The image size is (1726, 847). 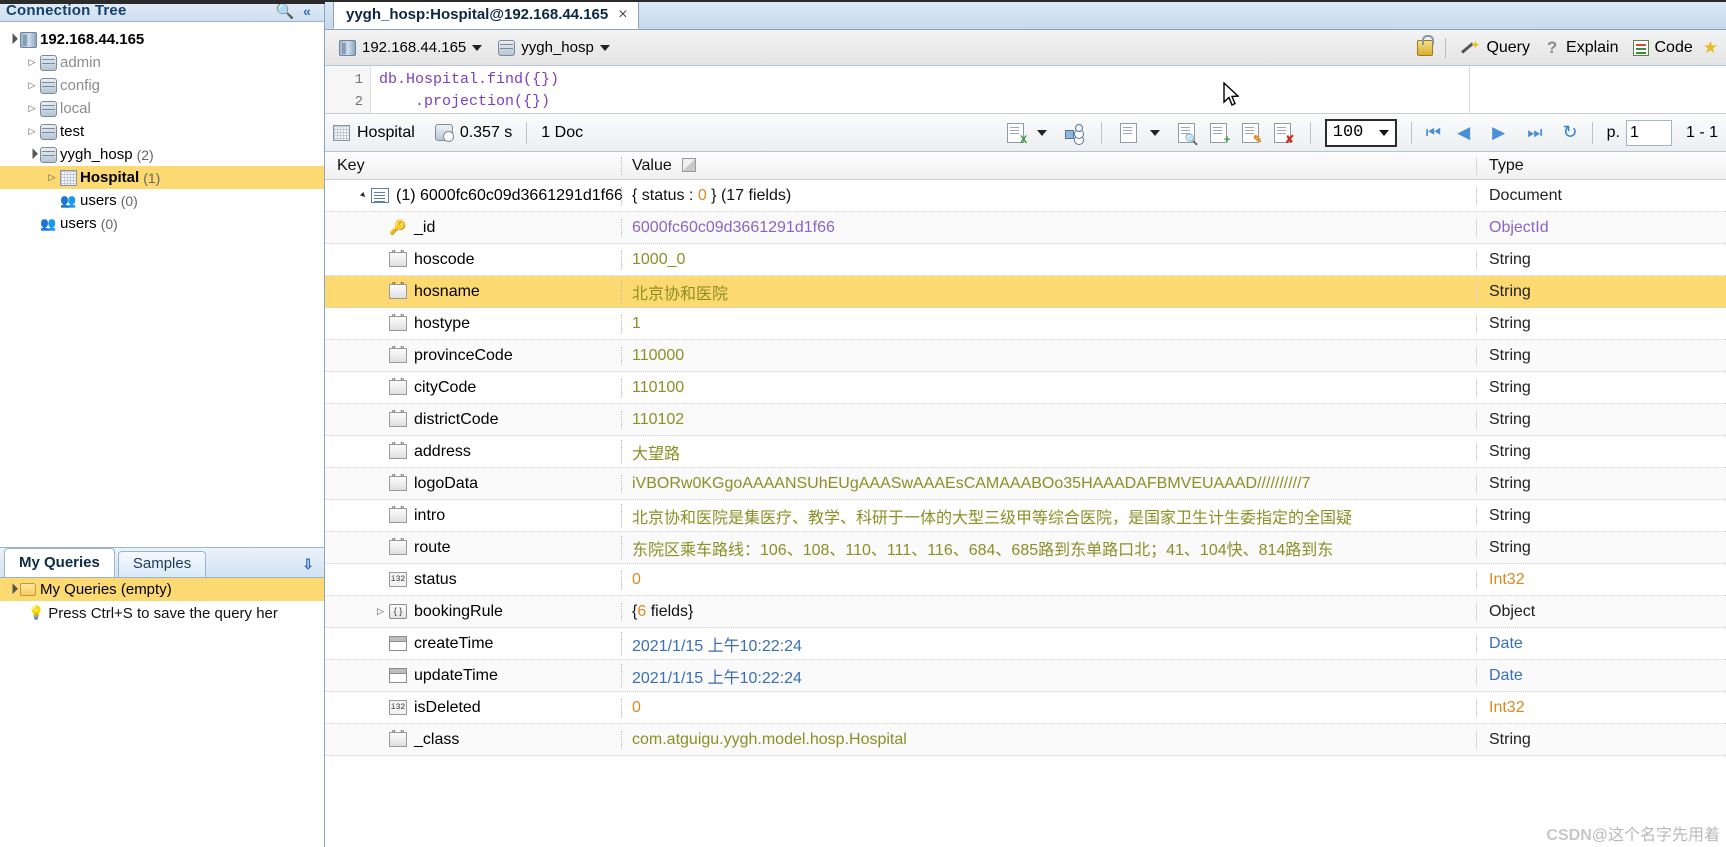 What do you see at coordinates (1025, 90) in the screenshot?
I see `query-editor: 1 2 db.Hospital.find({}) .projection({})` at bounding box center [1025, 90].